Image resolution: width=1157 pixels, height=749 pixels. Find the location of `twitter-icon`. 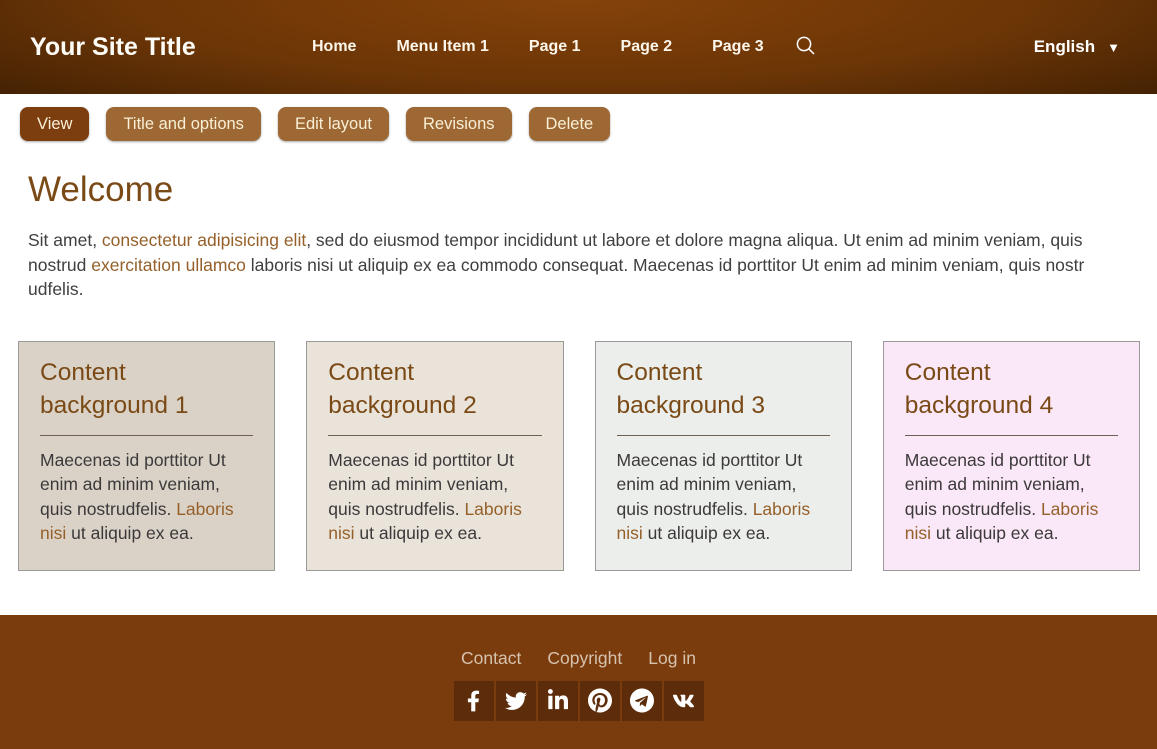

twitter-icon is located at coordinates (515, 701).